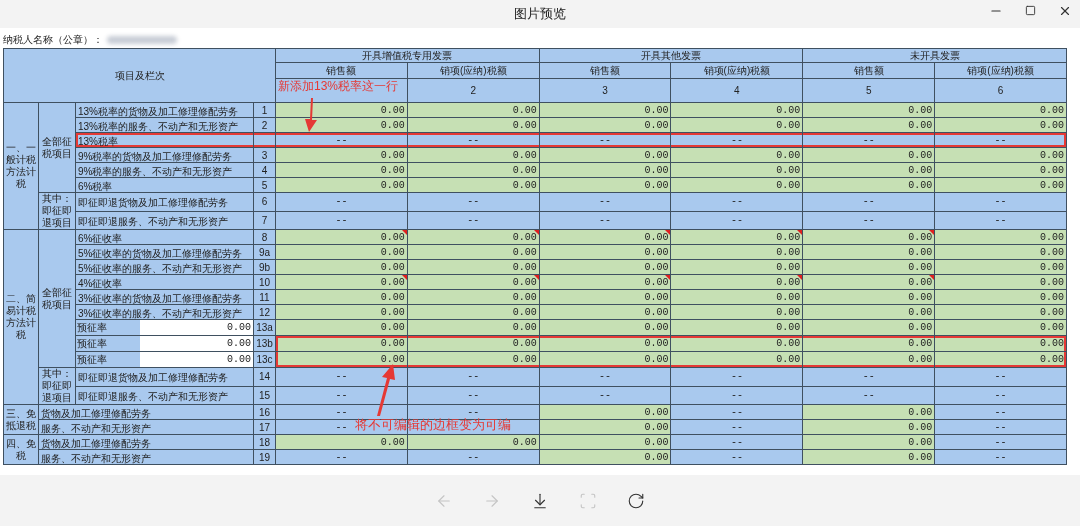  What do you see at coordinates (540, 500) in the screenshot?
I see `download-icon` at bounding box center [540, 500].